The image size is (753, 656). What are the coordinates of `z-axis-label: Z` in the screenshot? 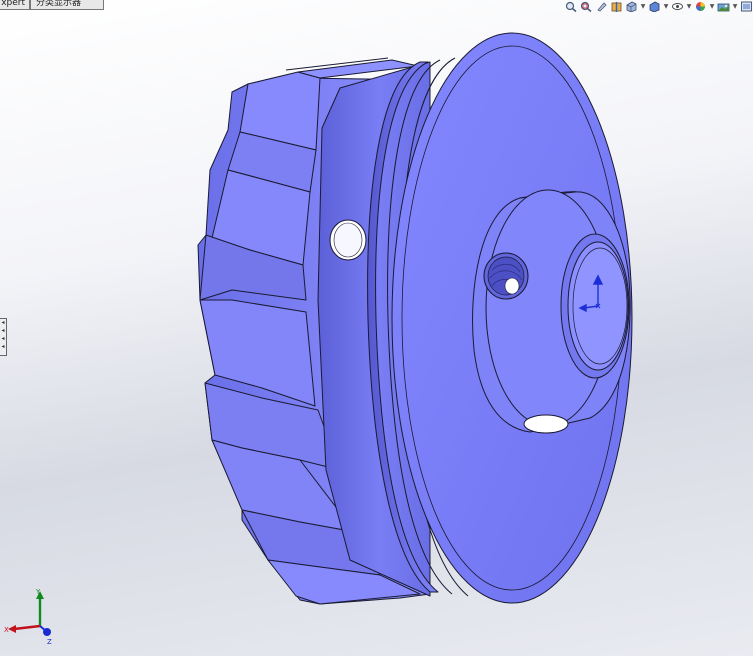 It's located at (49, 642).